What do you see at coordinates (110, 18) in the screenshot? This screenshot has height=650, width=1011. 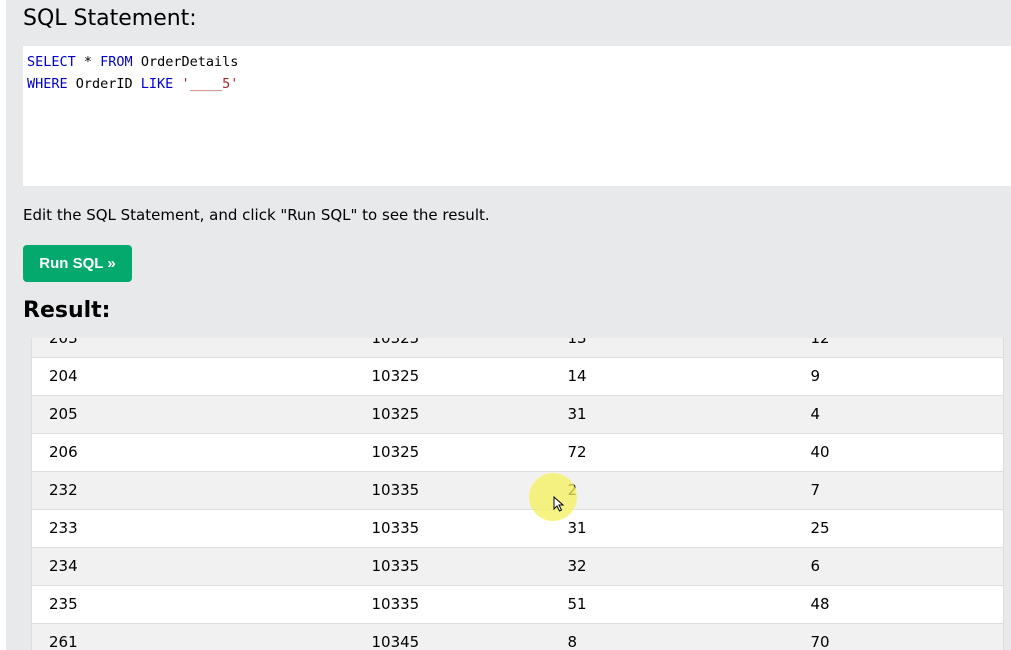 I see `sql-statement-heading: SQL Statement:` at bounding box center [110, 18].